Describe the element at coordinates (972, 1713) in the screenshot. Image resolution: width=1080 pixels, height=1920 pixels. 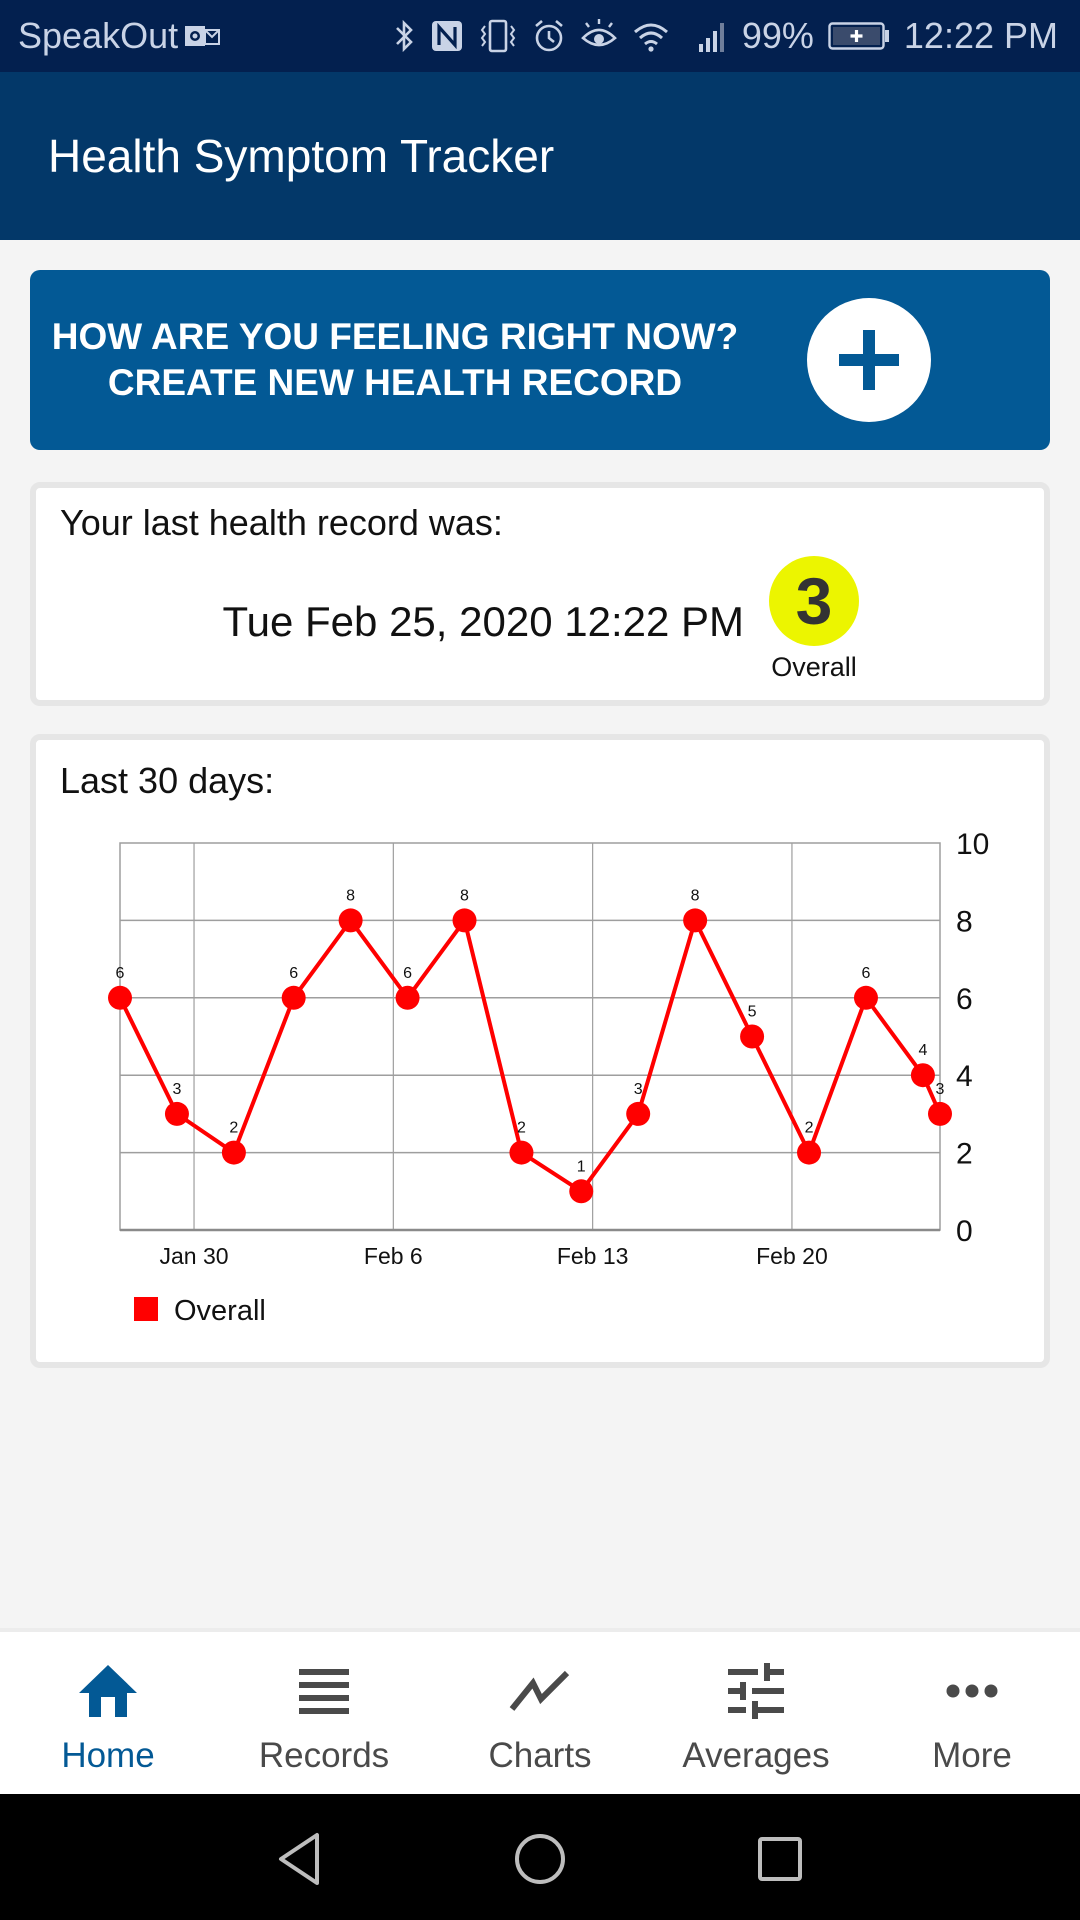
I see `nav-more: More` at that location.